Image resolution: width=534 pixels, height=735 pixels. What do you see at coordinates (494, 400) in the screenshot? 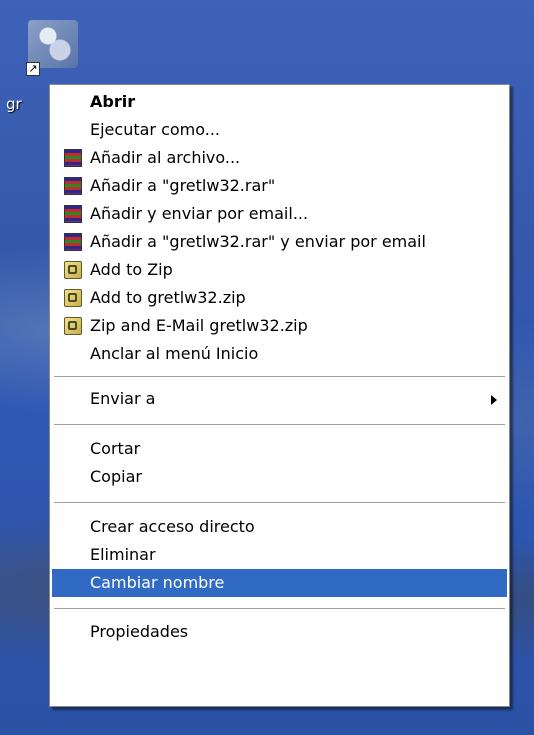
I see `submenu-arrow-icon` at bounding box center [494, 400].